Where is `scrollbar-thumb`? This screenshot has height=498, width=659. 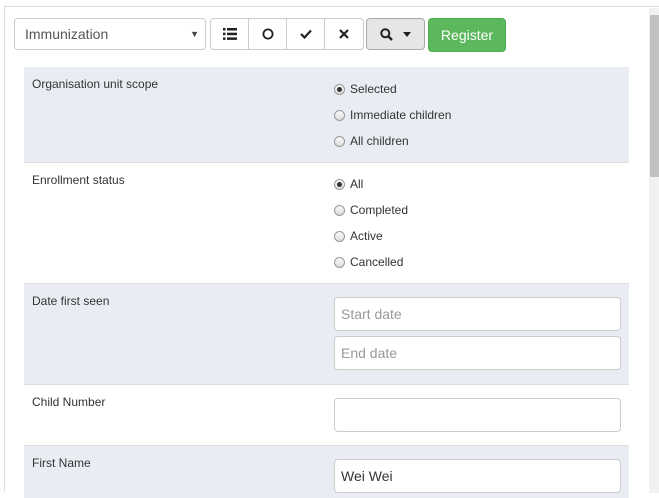
scrollbar-thumb is located at coordinates (654, 96).